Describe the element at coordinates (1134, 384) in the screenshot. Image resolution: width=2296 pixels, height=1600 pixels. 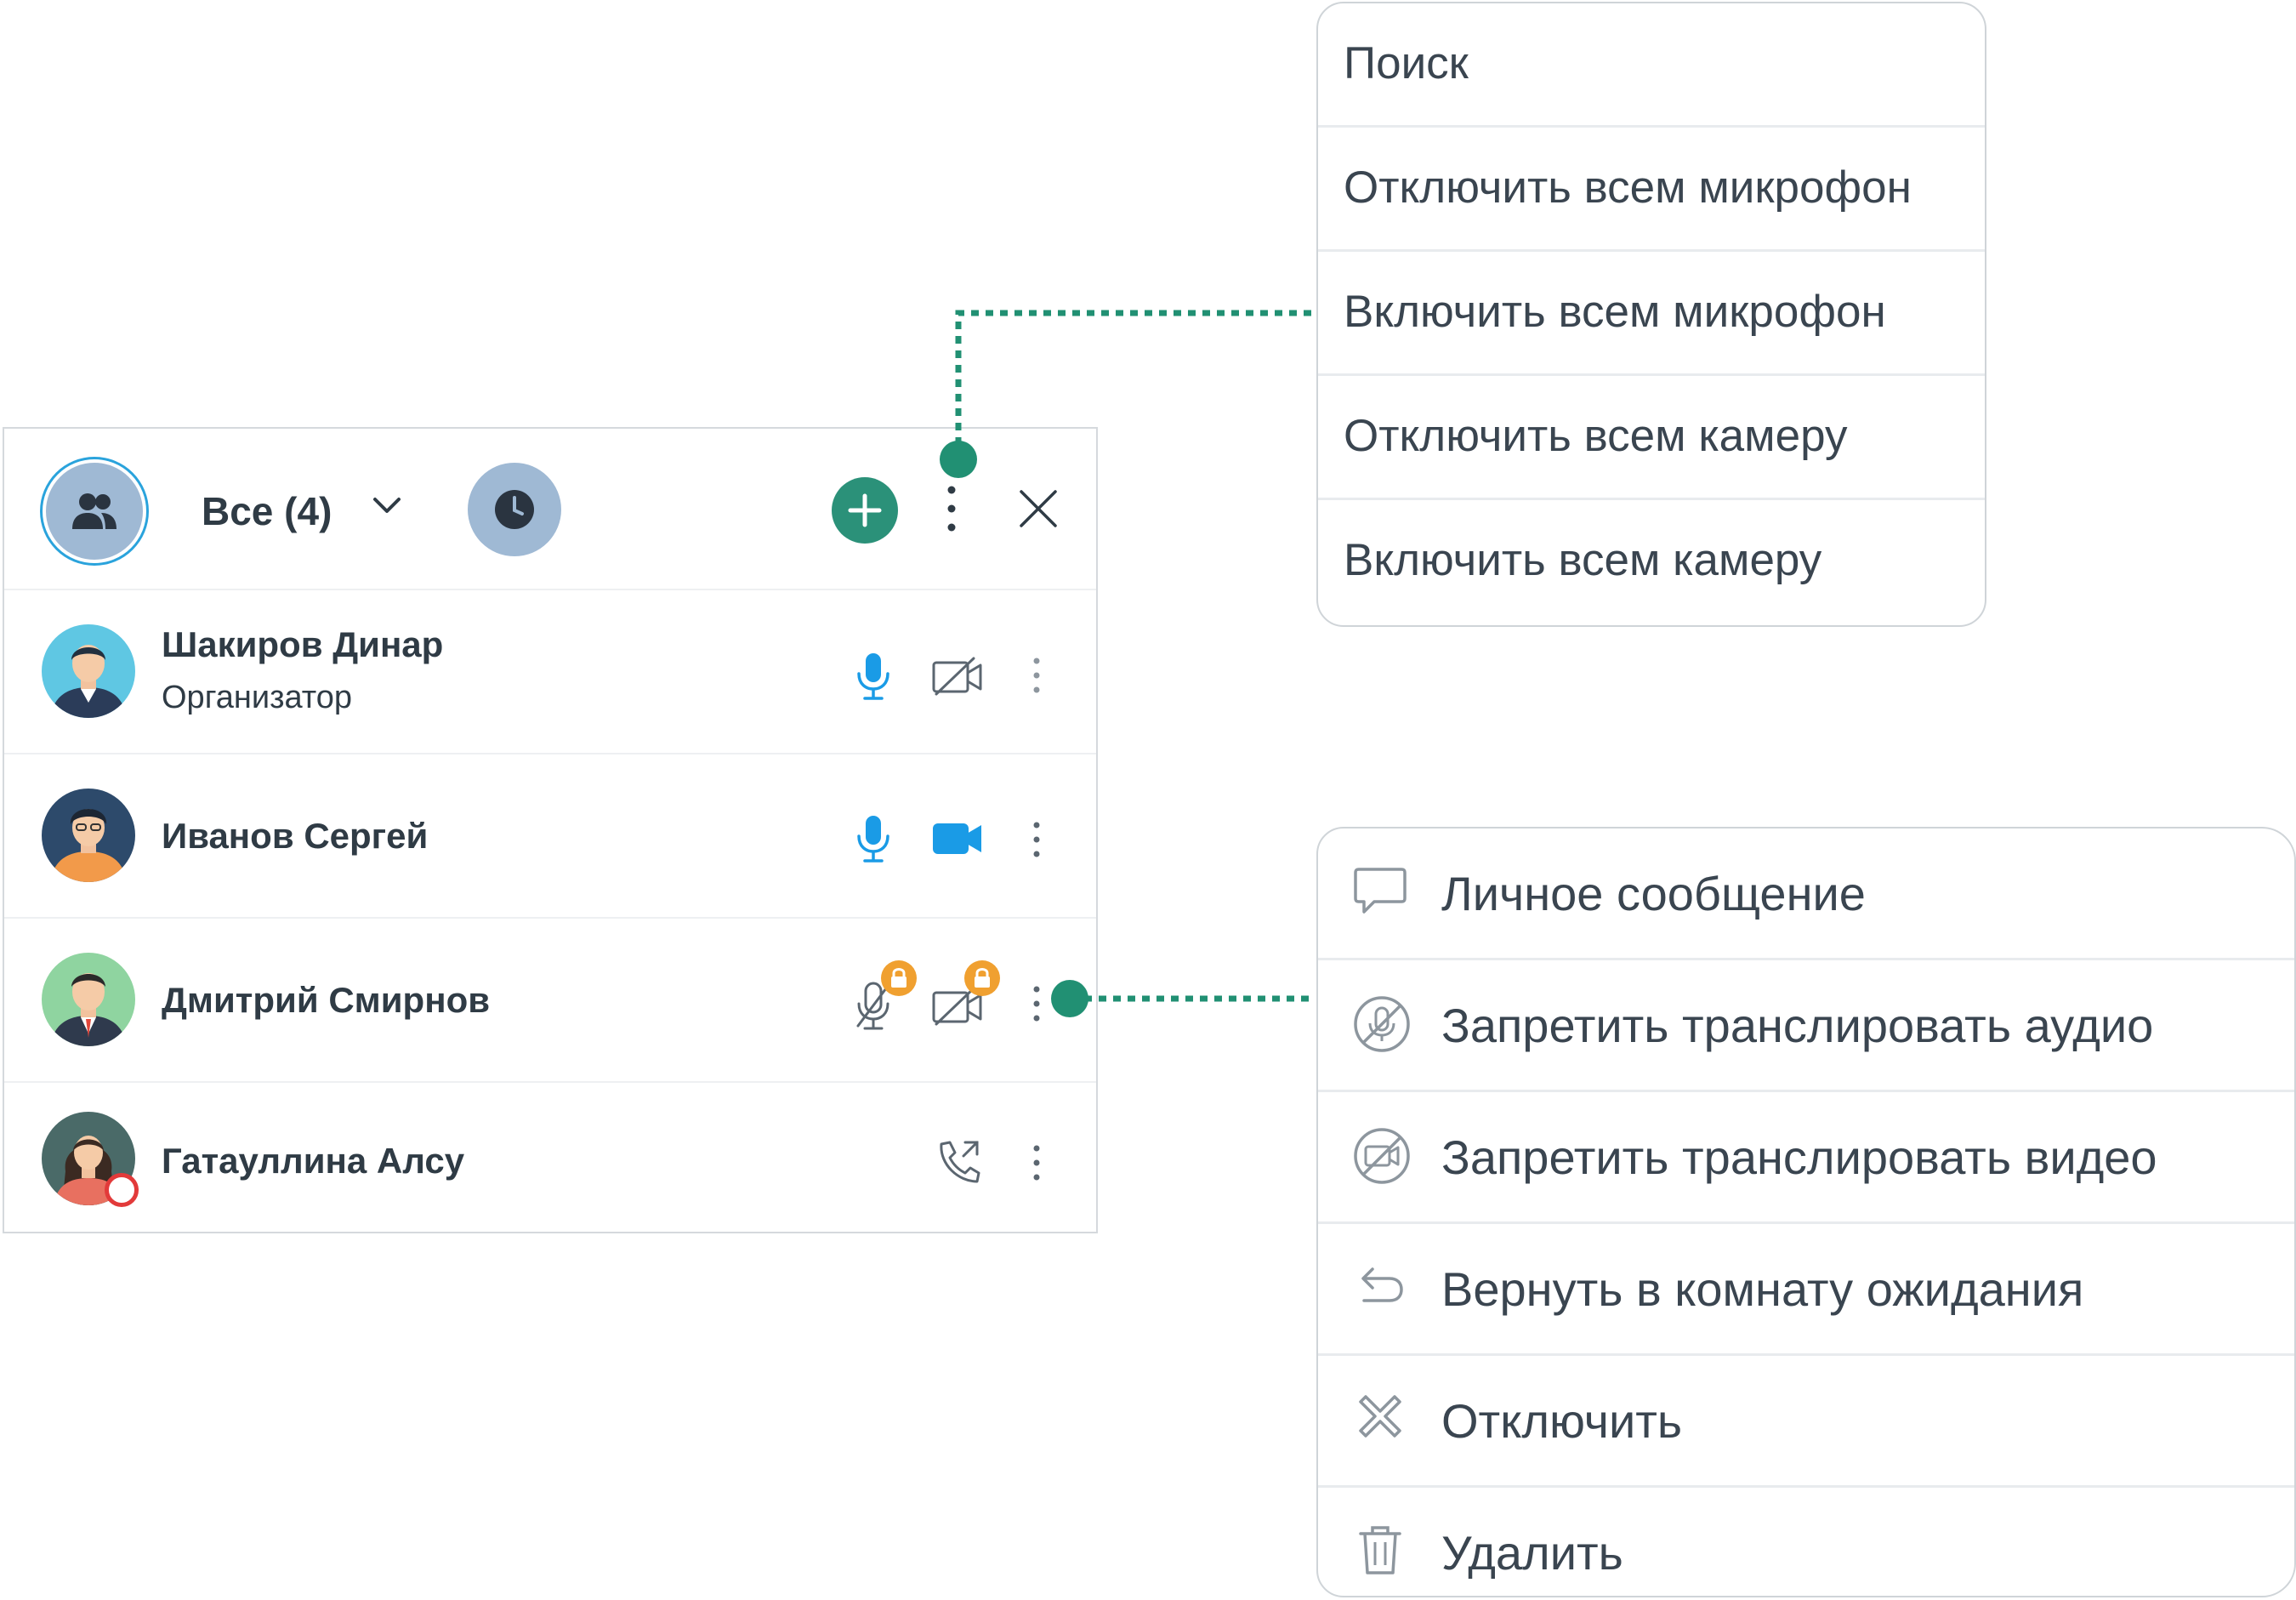
I see `callout-line-header` at that location.